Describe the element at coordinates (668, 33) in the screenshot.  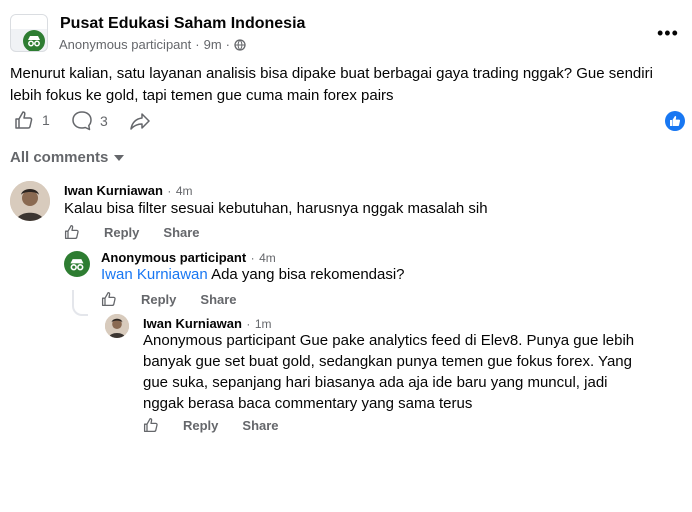
I see `more-options-icon: •••` at that location.